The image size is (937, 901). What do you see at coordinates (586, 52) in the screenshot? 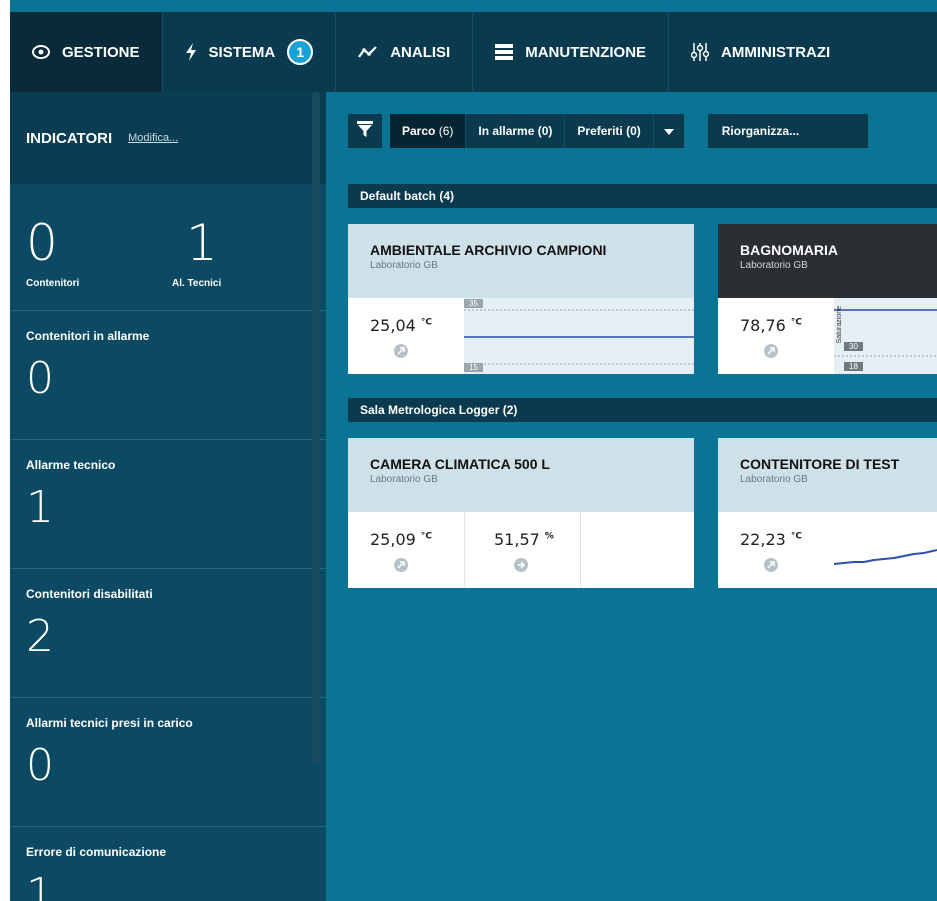
I see `nav-manutenzione-label: MANUTENZIONE` at bounding box center [586, 52].